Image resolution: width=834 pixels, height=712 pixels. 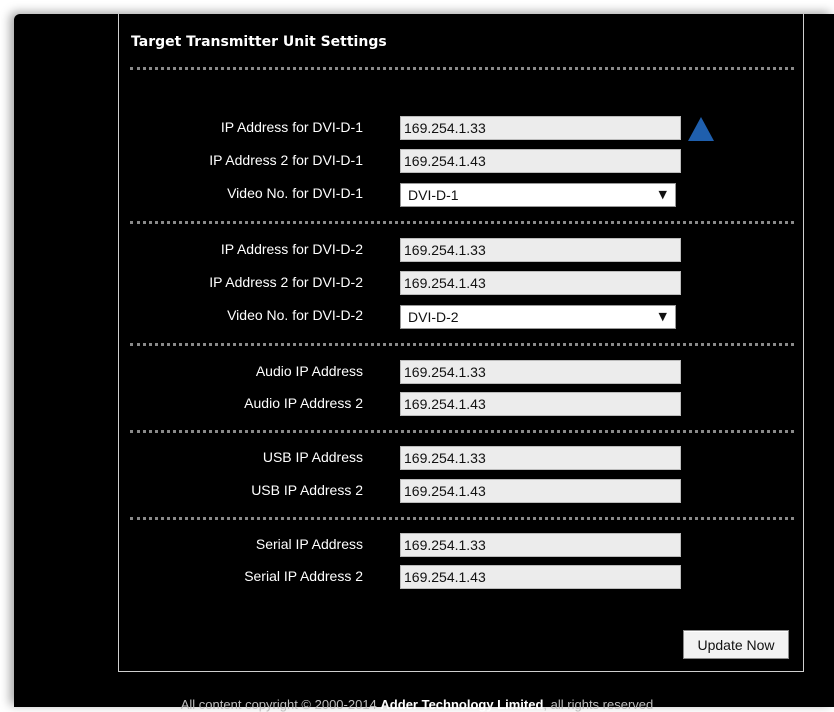 I want to click on serial-ip-address-2-row: Serial IP Address 2, so click(x=462, y=577).